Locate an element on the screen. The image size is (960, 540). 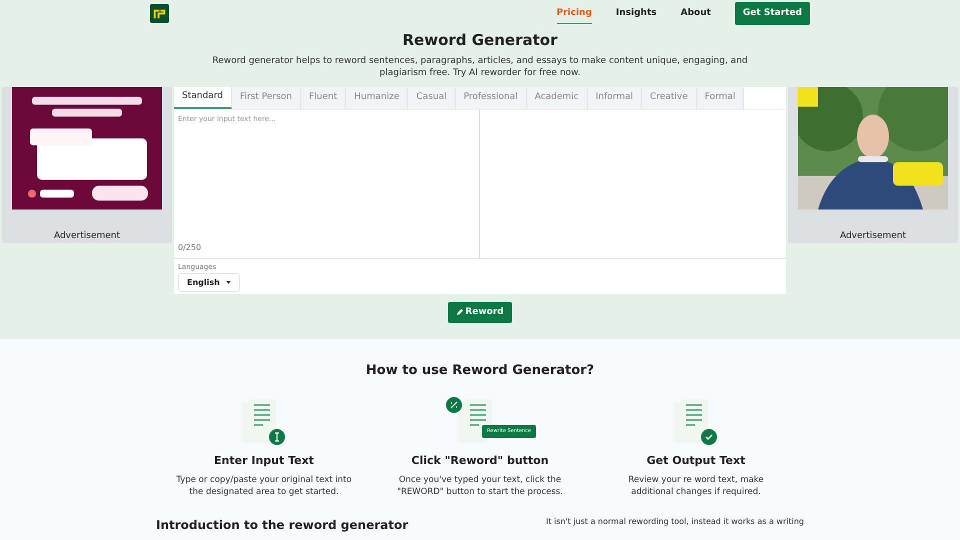
step-title: Click "Reword" button is located at coordinates (480, 460).